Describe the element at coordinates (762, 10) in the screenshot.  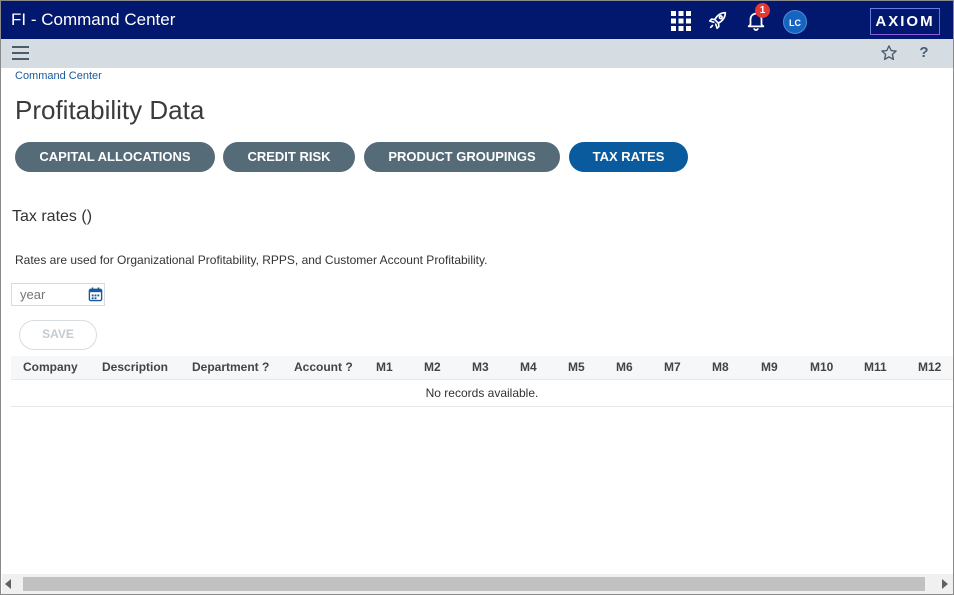
I see `notification-badge: 1` at that location.